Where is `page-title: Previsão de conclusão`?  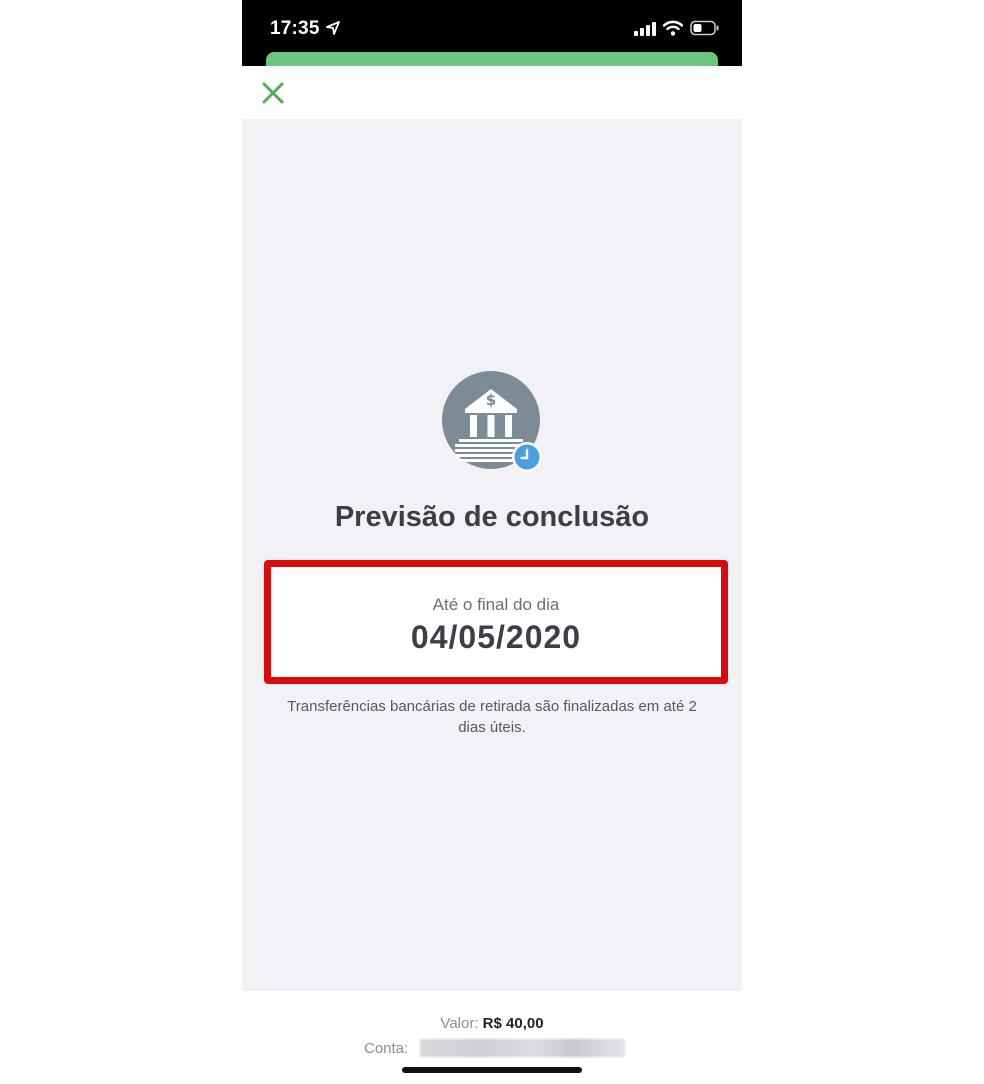
page-title: Previsão de conclusão is located at coordinates (492, 517).